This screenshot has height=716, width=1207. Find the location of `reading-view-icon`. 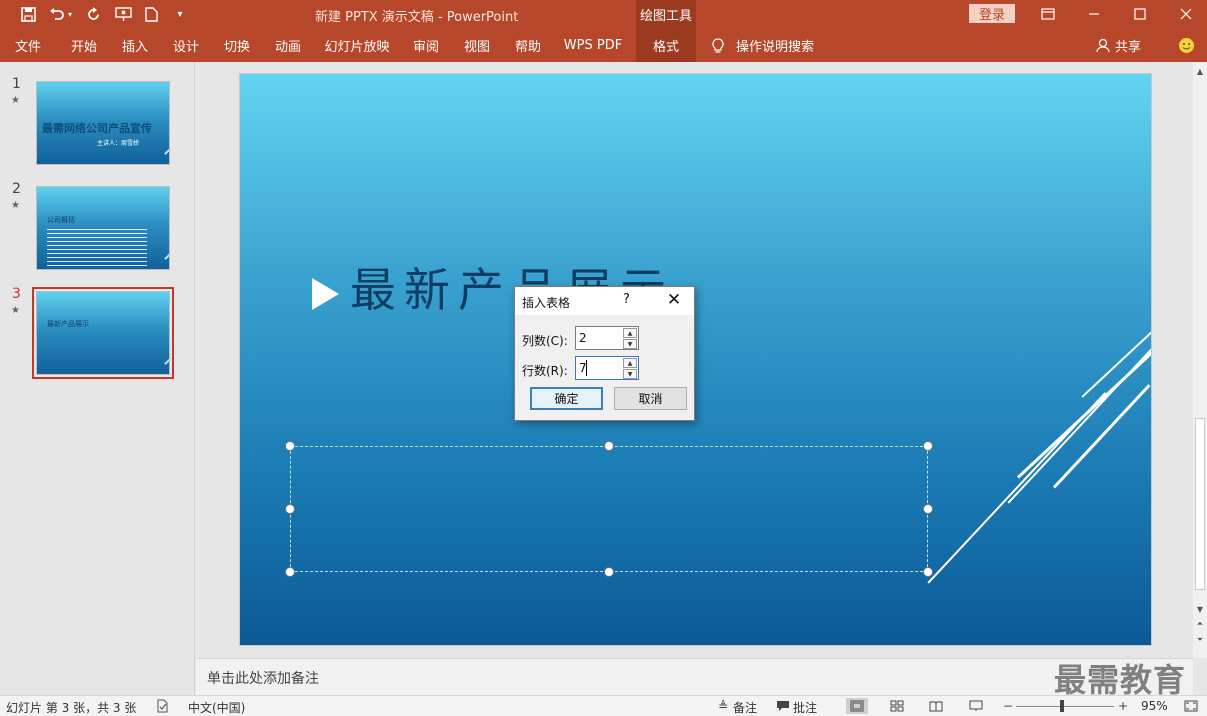

reading-view-icon is located at coordinates (936, 706).